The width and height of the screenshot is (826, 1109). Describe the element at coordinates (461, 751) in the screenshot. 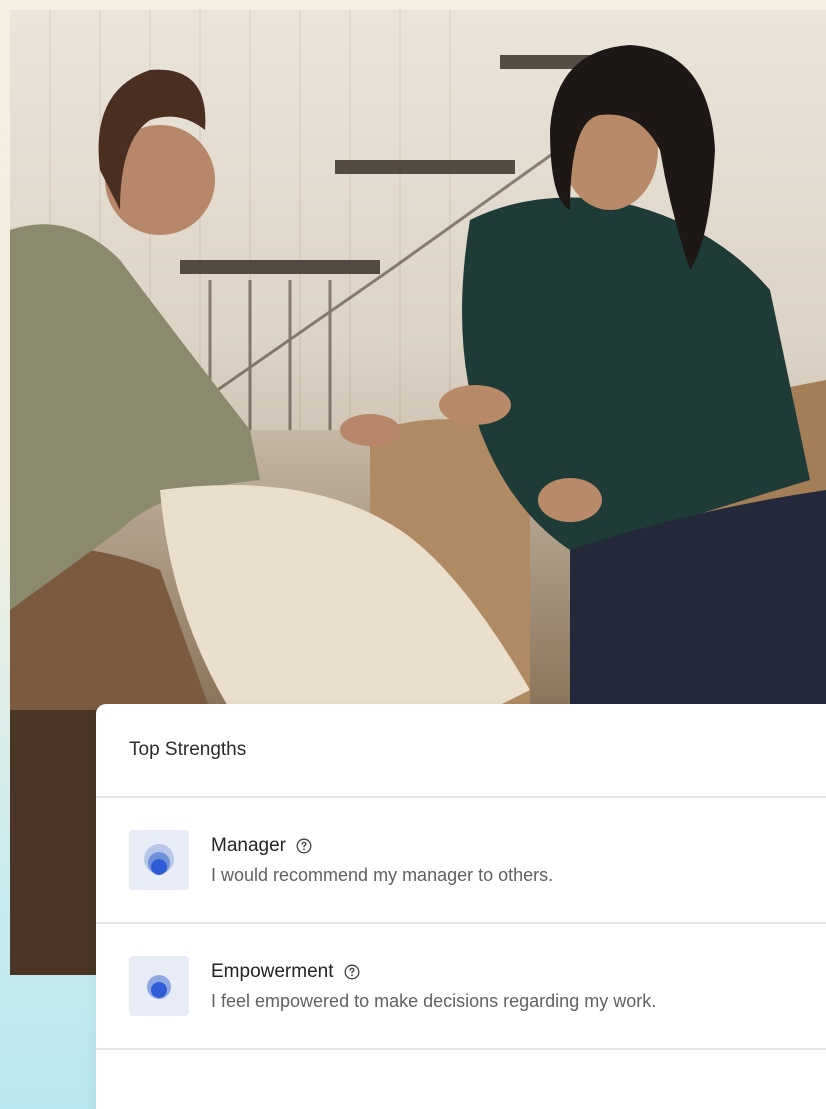

I see `card-header: Top Strengths` at that location.